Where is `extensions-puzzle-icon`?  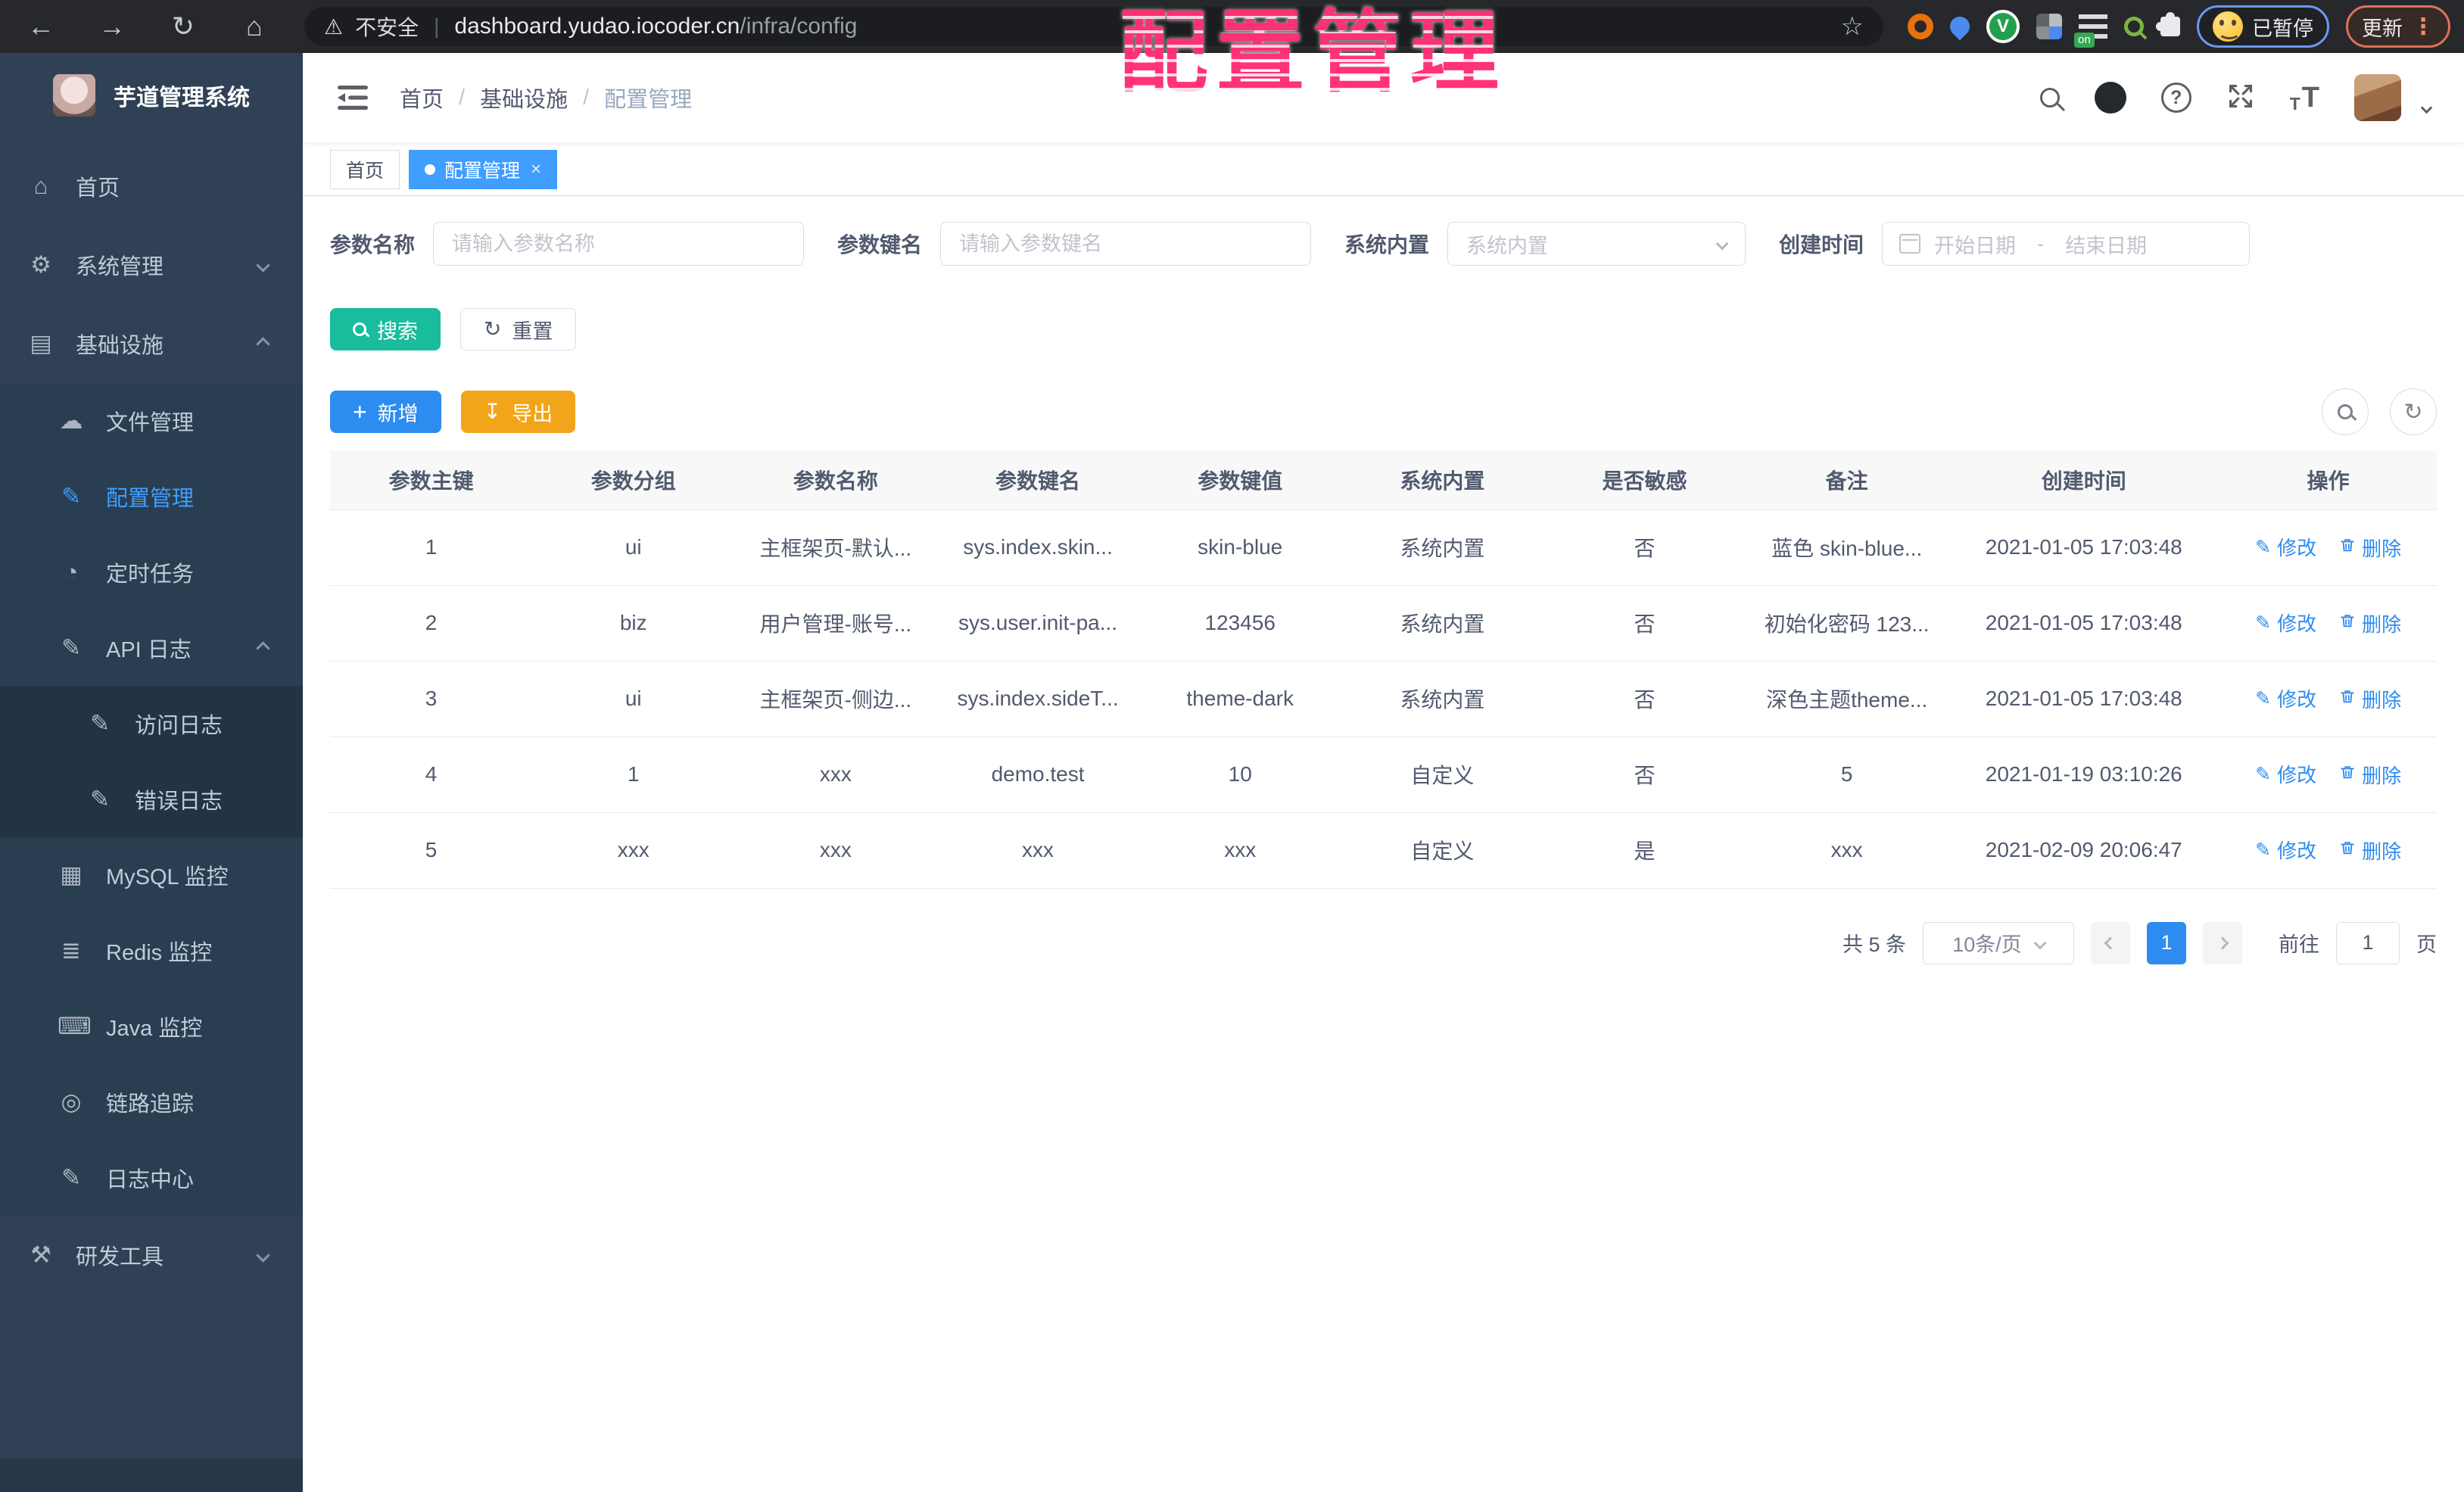
extensions-puzzle-icon is located at coordinates (2168, 24).